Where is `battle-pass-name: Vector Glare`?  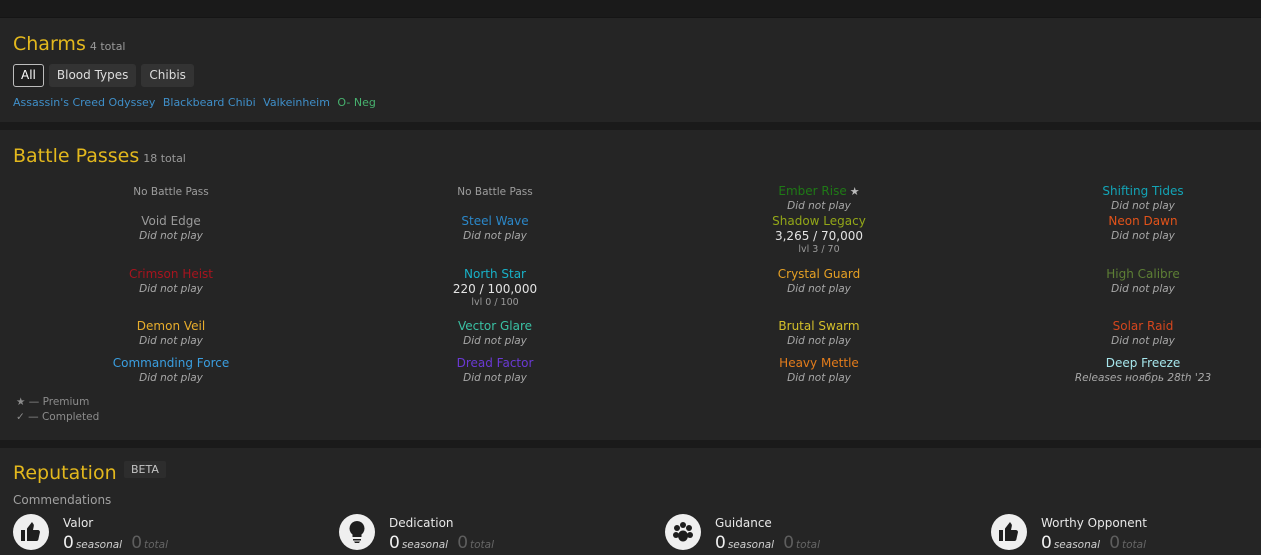 battle-pass-name: Vector Glare is located at coordinates (495, 326).